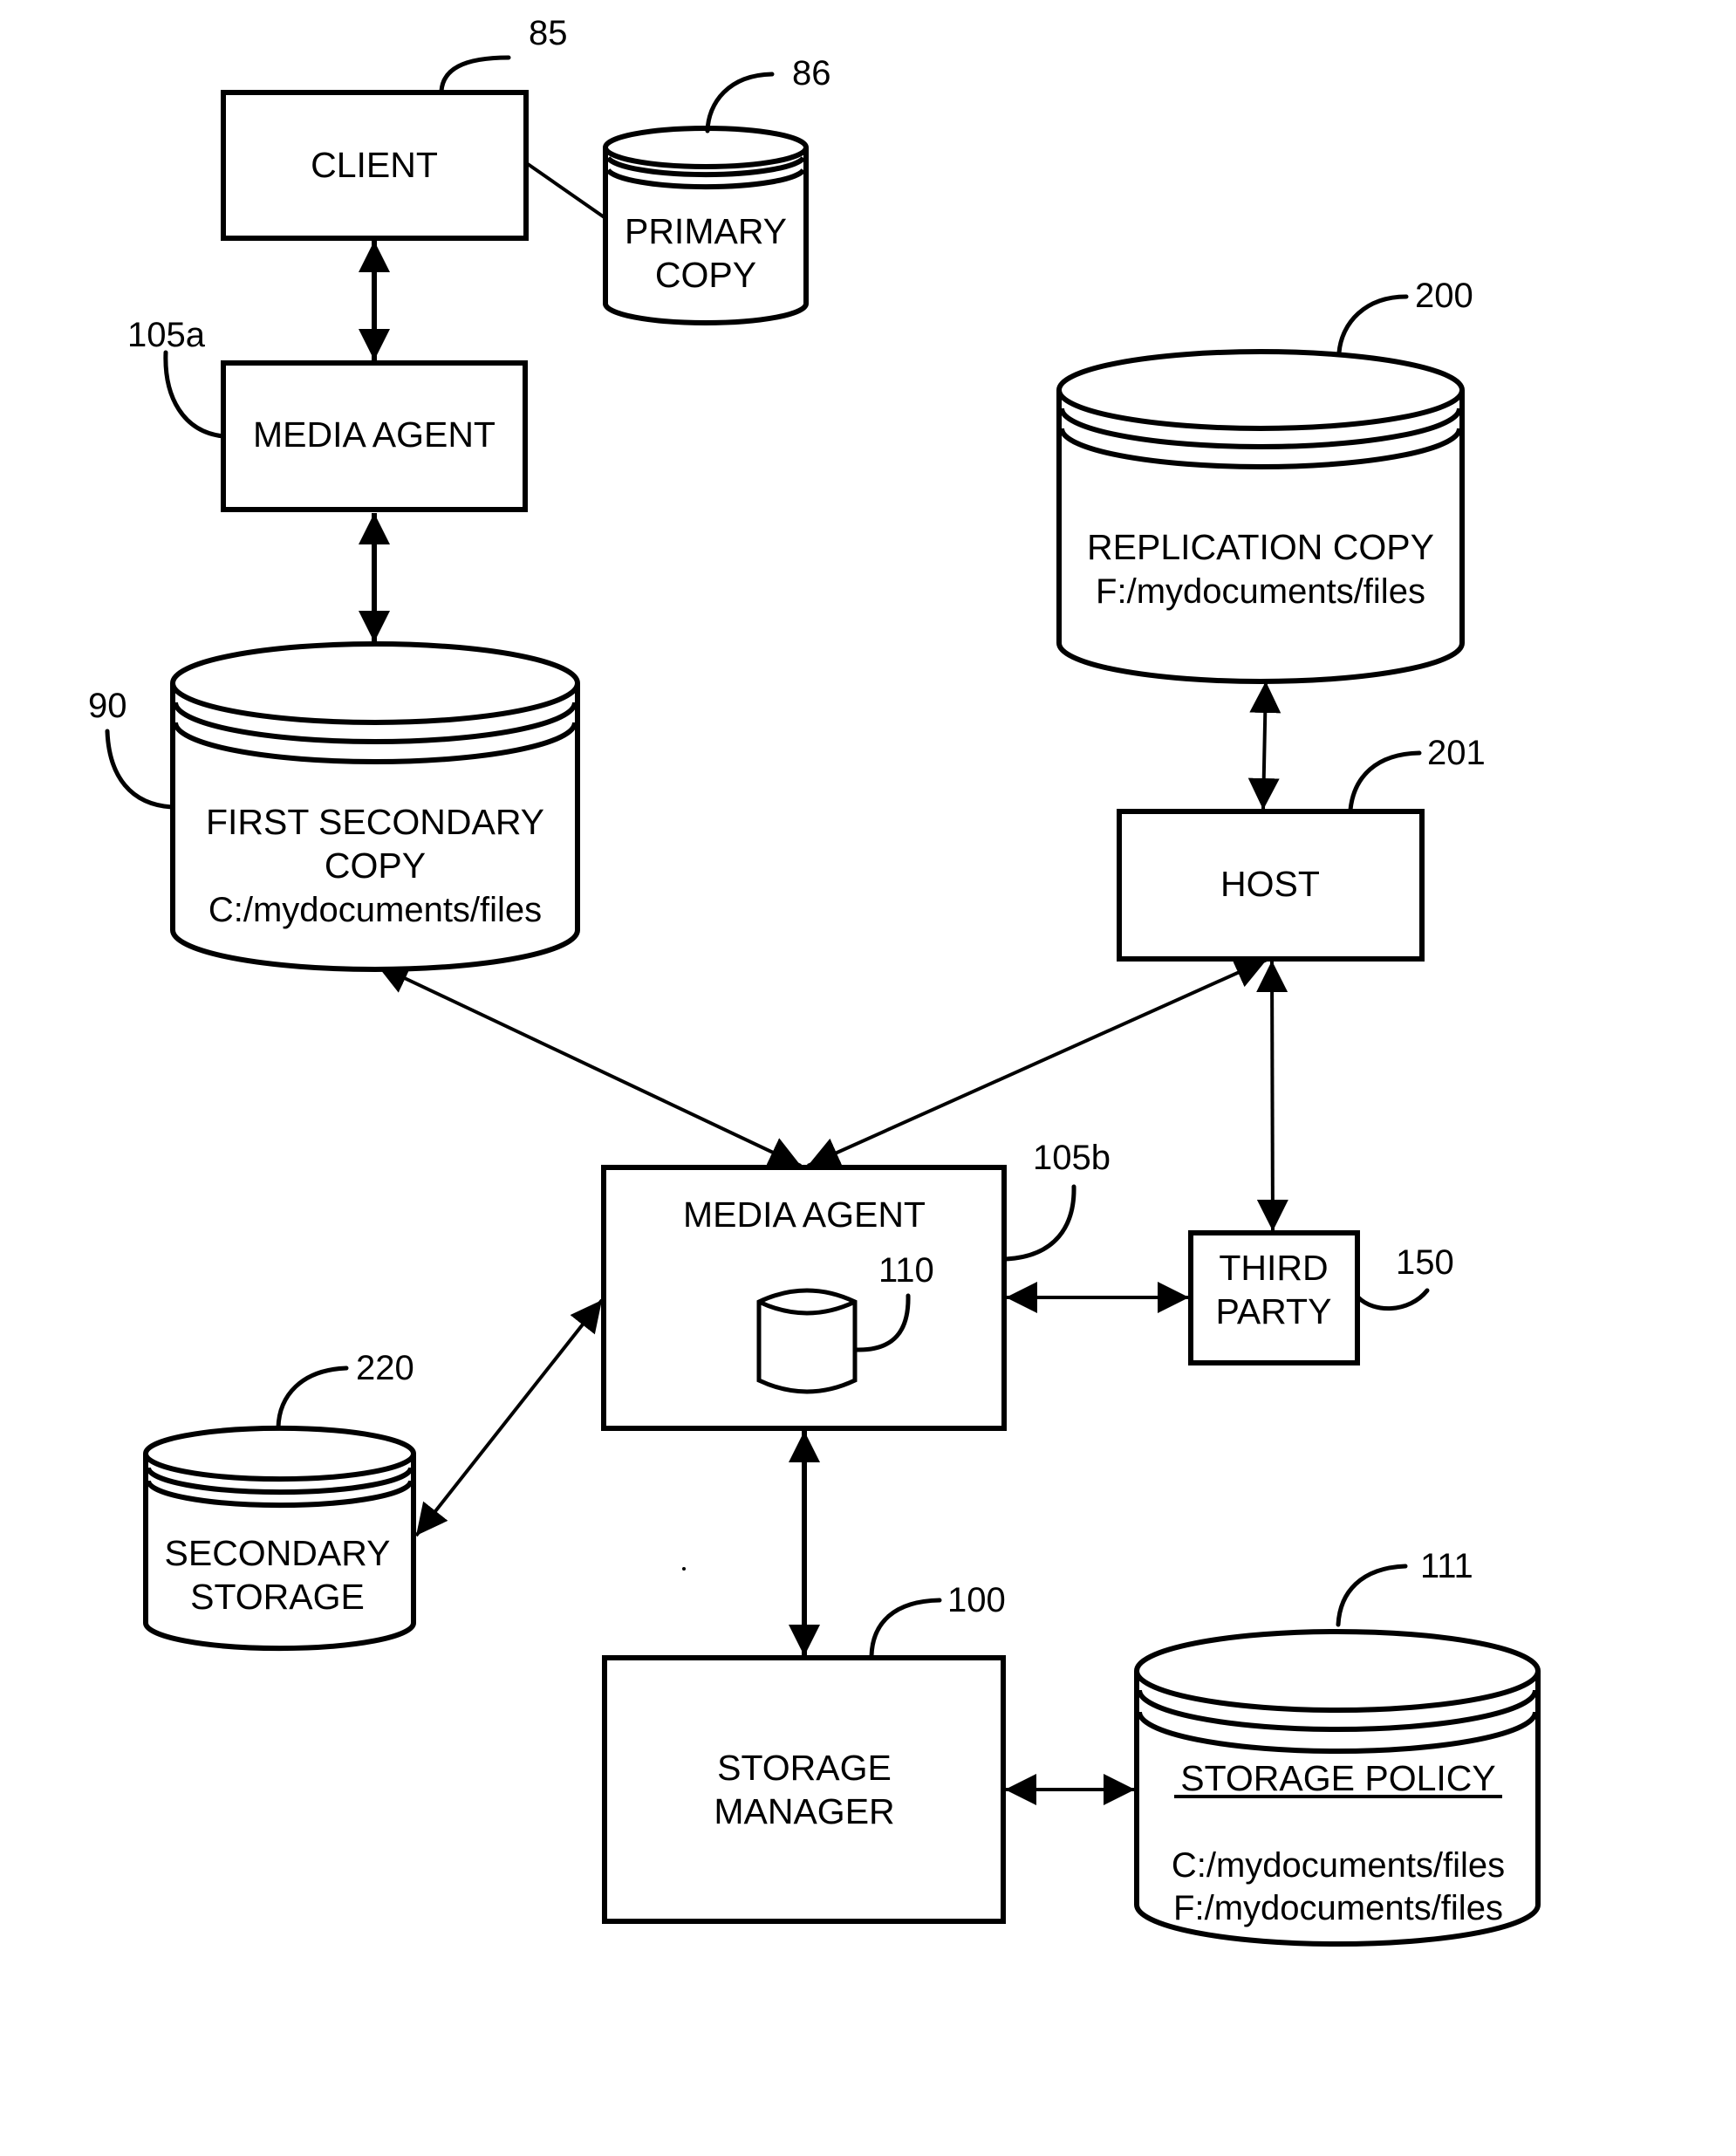 The width and height of the screenshot is (1736, 2156). Describe the element at coordinates (807, 1341) in the screenshot. I see `index-cache-icon` at that location.